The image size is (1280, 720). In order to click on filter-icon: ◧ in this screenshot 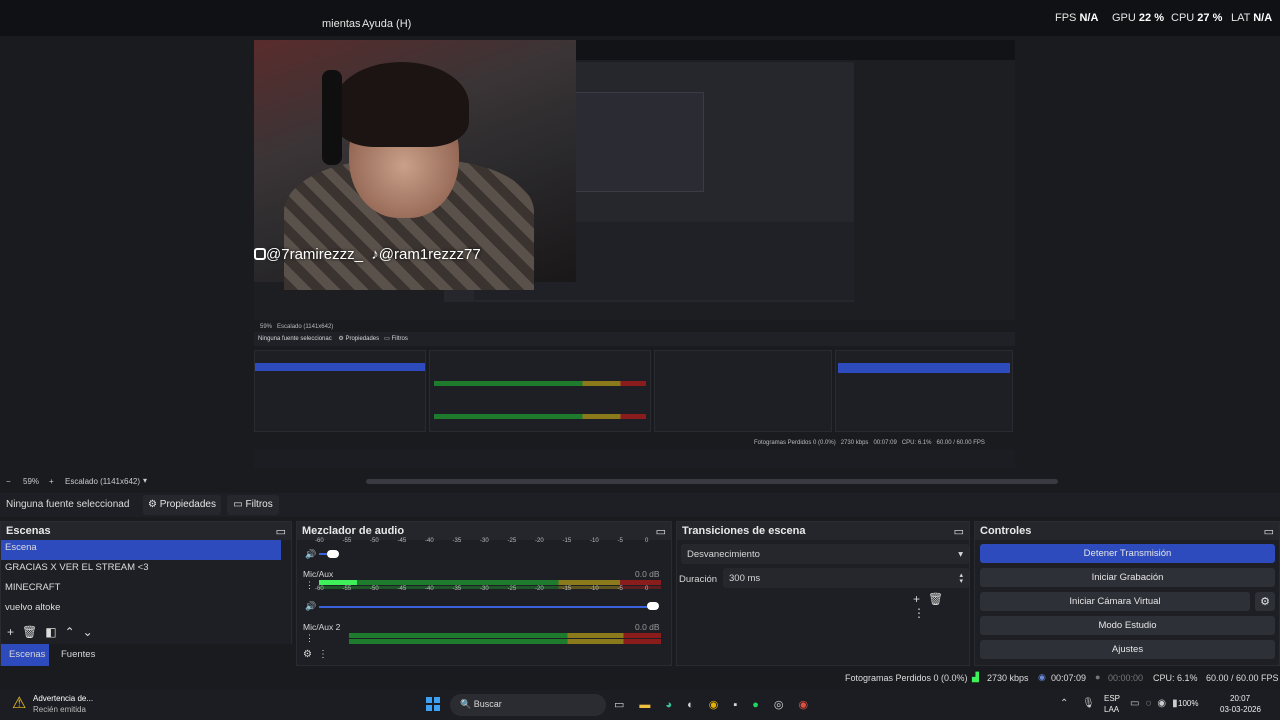, I will do `click(54, 632)`.